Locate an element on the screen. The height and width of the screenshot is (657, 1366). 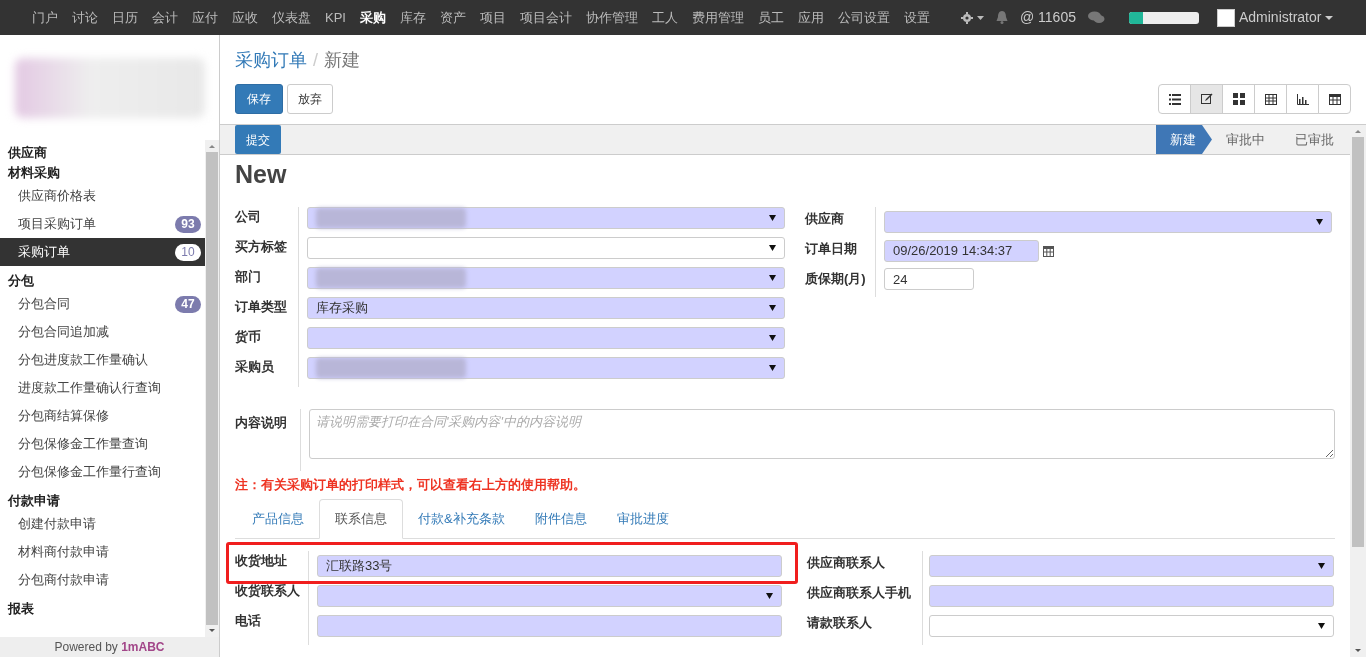
sidebar-item: 分包保修金工作量行查询 is located at coordinates (102, 472).